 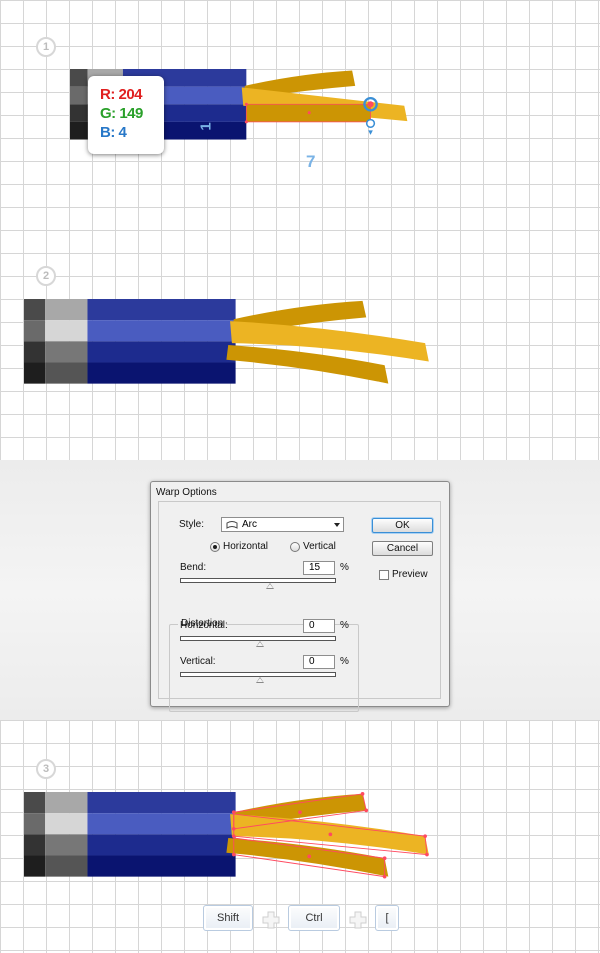 I want to click on horizontal-distortion-unit: %, so click(x=344, y=625).